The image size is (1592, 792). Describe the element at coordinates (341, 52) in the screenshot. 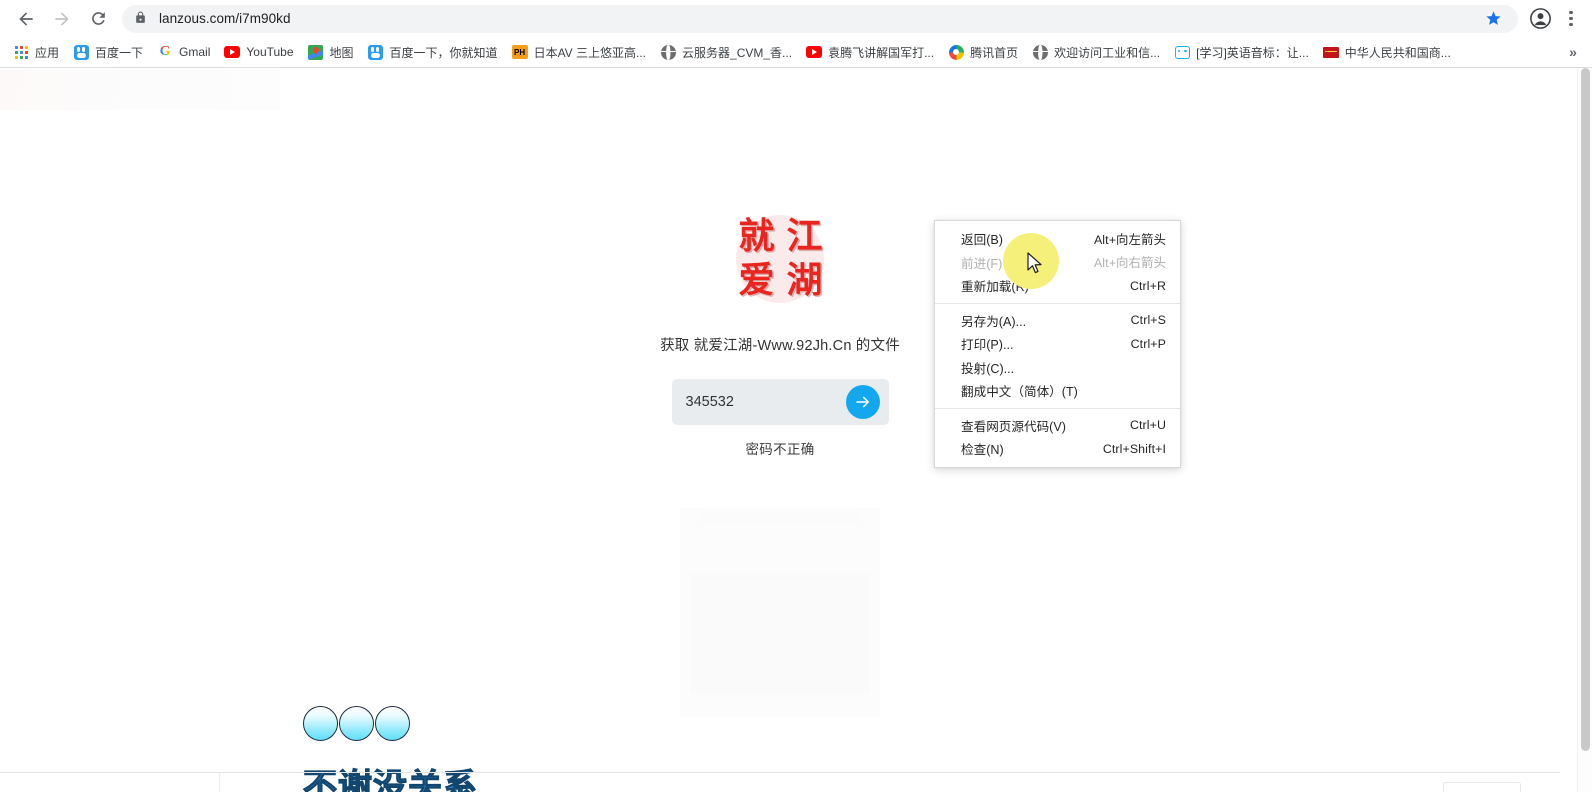

I see `bookmark-label: 地图` at that location.